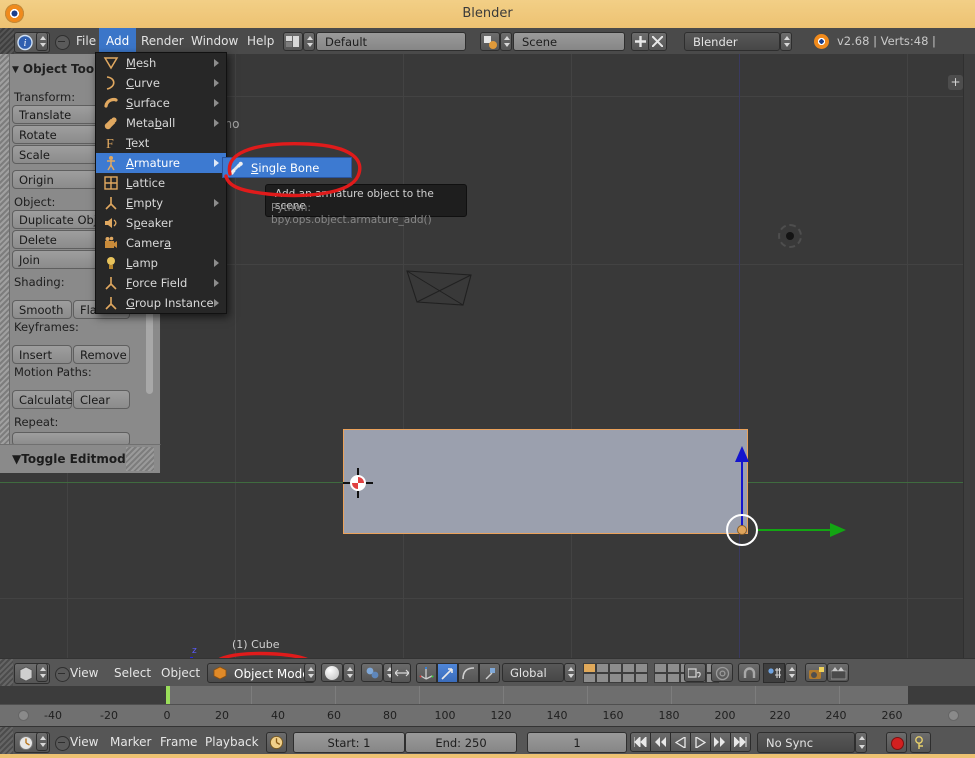  What do you see at coordinates (161, 83) in the screenshot?
I see `menu-item-curve: Curve` at bounding box center [161, 83].